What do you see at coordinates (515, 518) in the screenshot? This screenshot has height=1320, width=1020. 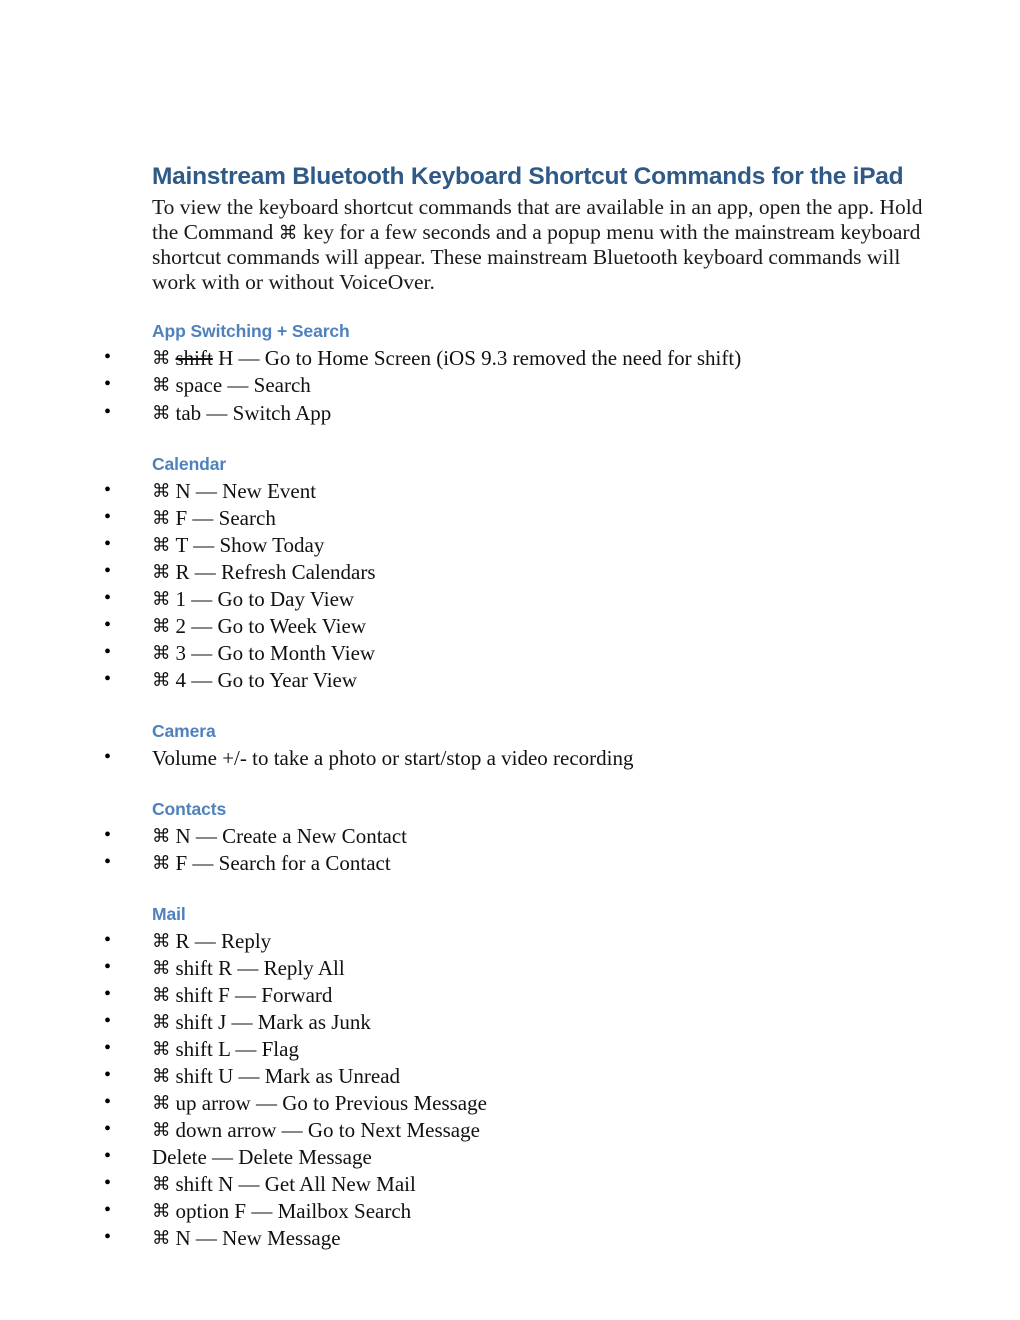 I see `shortcut-list-item: ⌘F — Search` at bounding box center [515, 518].